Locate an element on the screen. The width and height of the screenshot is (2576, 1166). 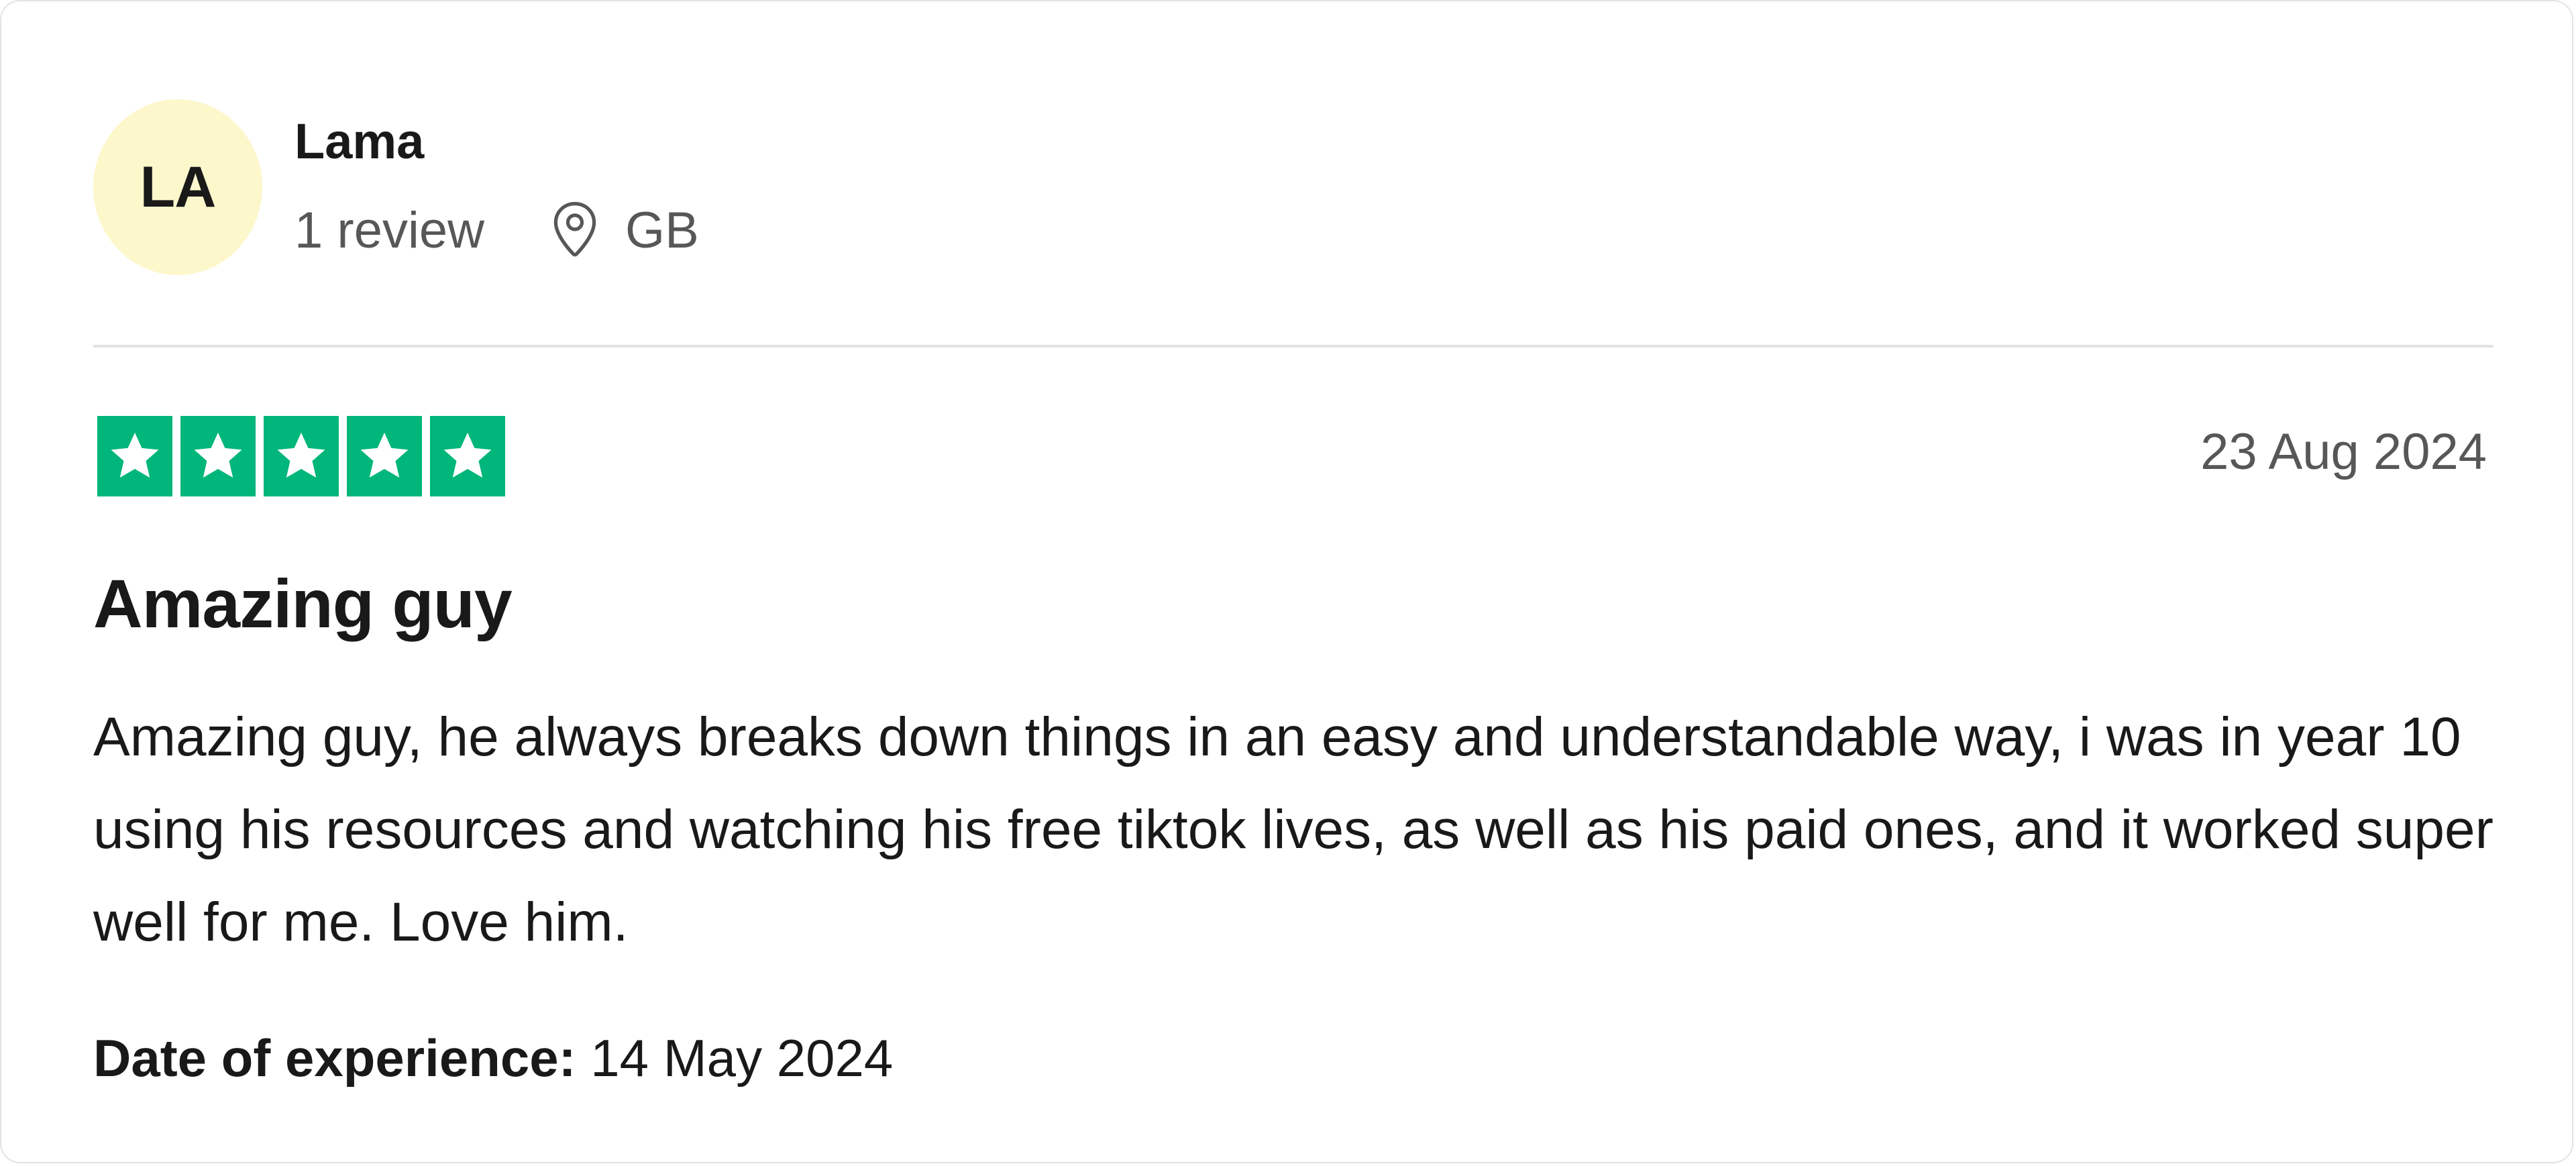
star-rating is located at coordinates (301, 456).